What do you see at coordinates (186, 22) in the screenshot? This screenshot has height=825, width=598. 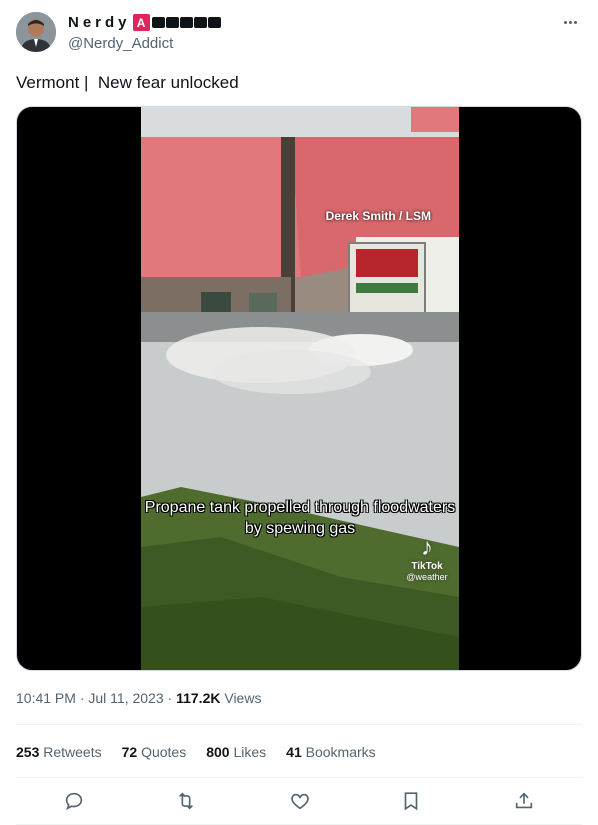 I see `name-emoji-blocks` at bounding box center [186, 22].